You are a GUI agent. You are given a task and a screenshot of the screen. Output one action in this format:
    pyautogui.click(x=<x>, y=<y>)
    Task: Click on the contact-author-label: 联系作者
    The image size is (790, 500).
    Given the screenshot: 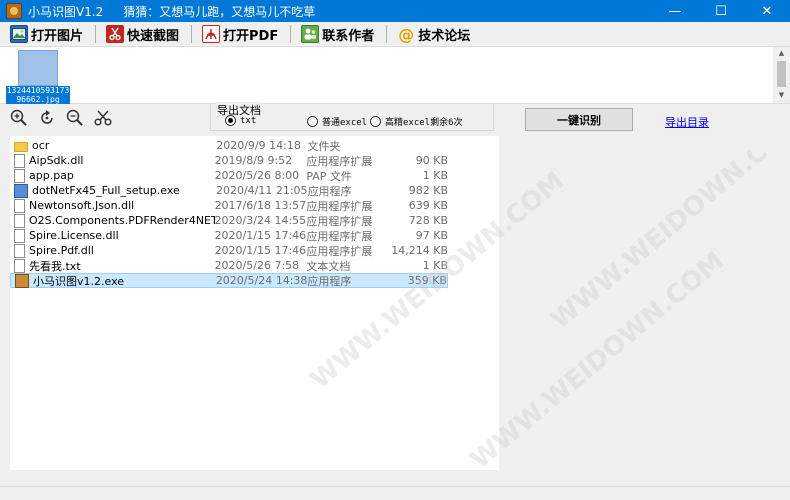 What is the action you would take?
    pyautogui.click(x=348, y=36)
    